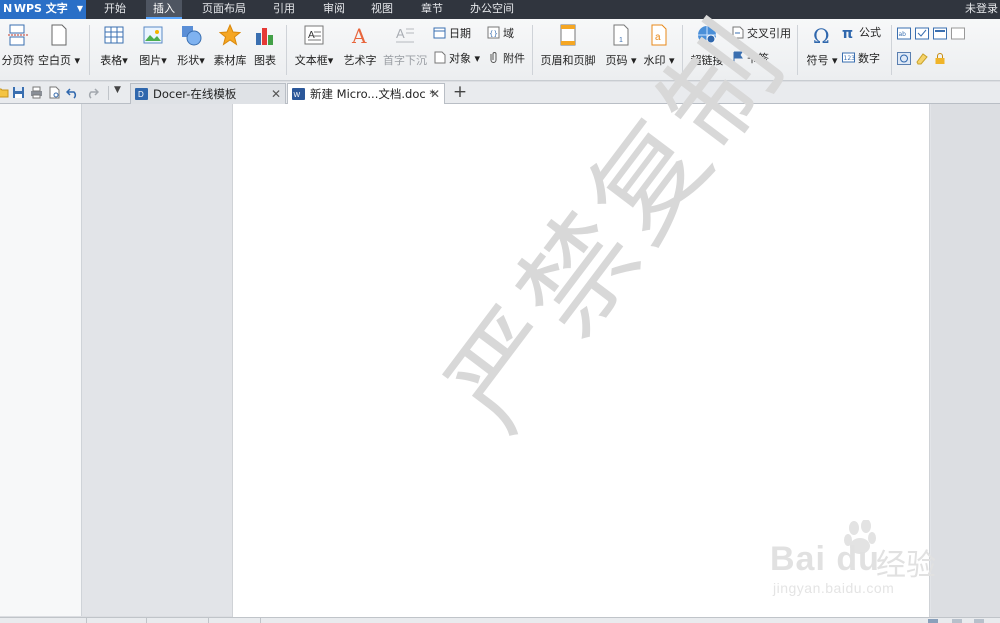 The height and width of the screenshot is (623, 1000). Describe the element at coordinates (59, 50) in the screenshot. I see `blank-page-button: 空白页 ▾` at that location.